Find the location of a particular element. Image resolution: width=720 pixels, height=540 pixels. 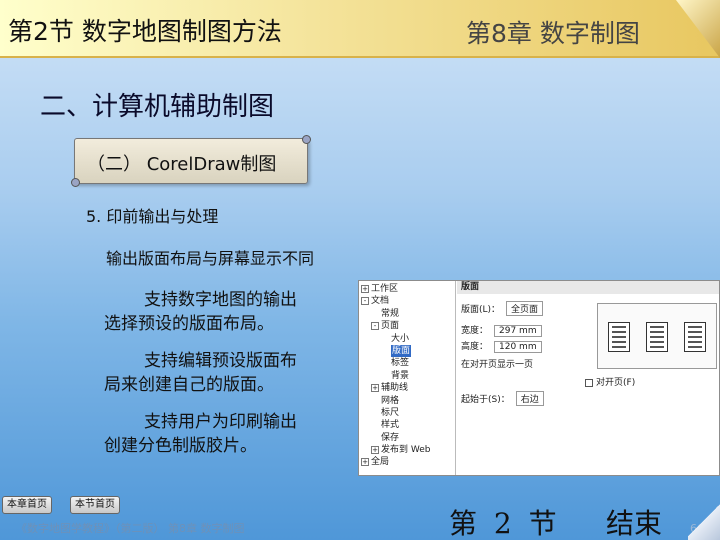

start-select: 右边 is located at coordinates (529, 398).